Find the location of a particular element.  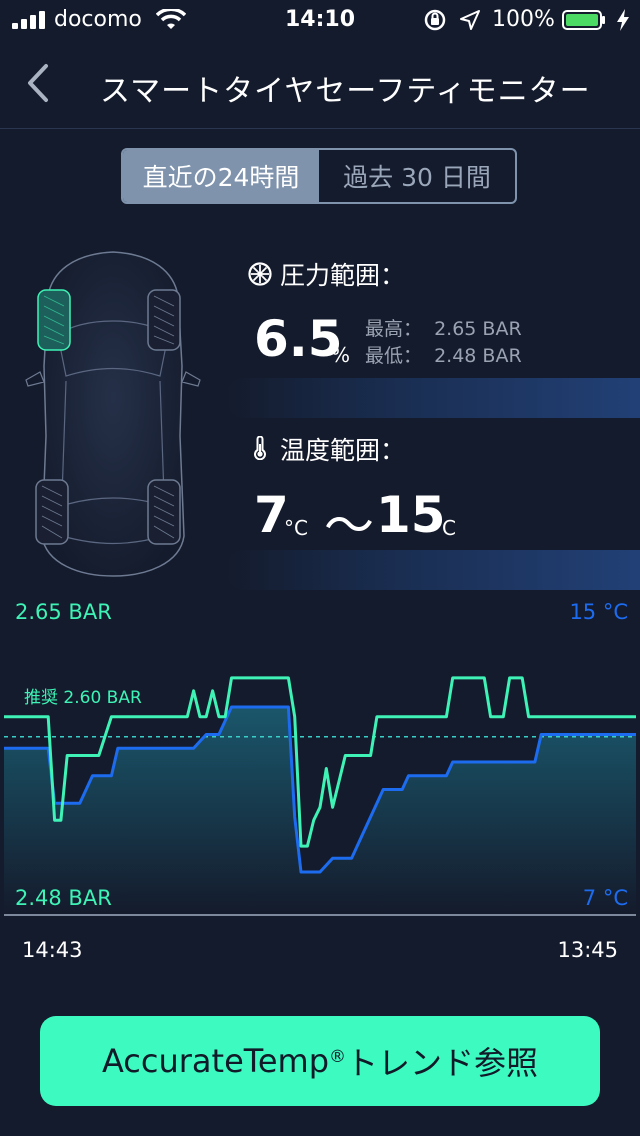

nav-bar: スマートタイヤセーフティモニター is located at coordinates (320, 84).